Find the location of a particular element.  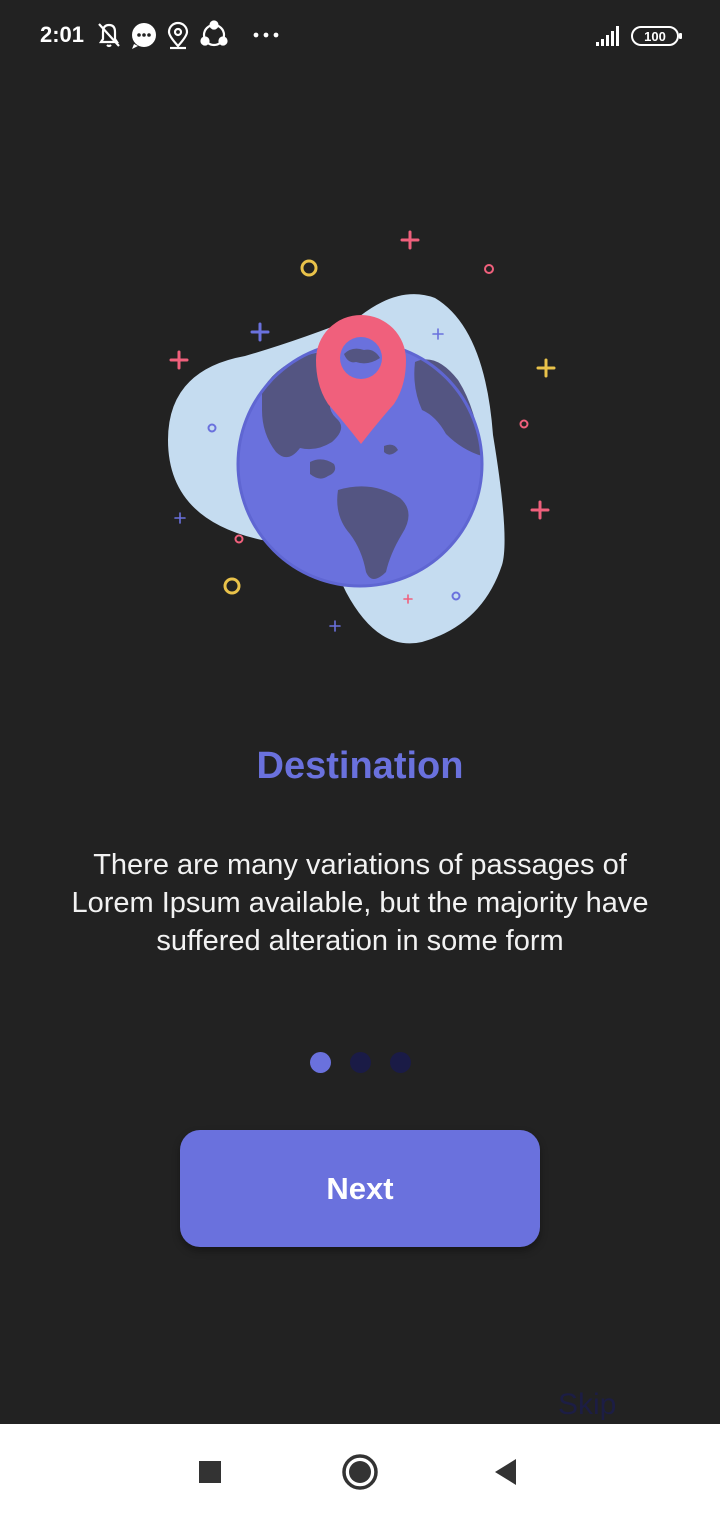

battery-icon: 100 is located at coordinates (656, 36).